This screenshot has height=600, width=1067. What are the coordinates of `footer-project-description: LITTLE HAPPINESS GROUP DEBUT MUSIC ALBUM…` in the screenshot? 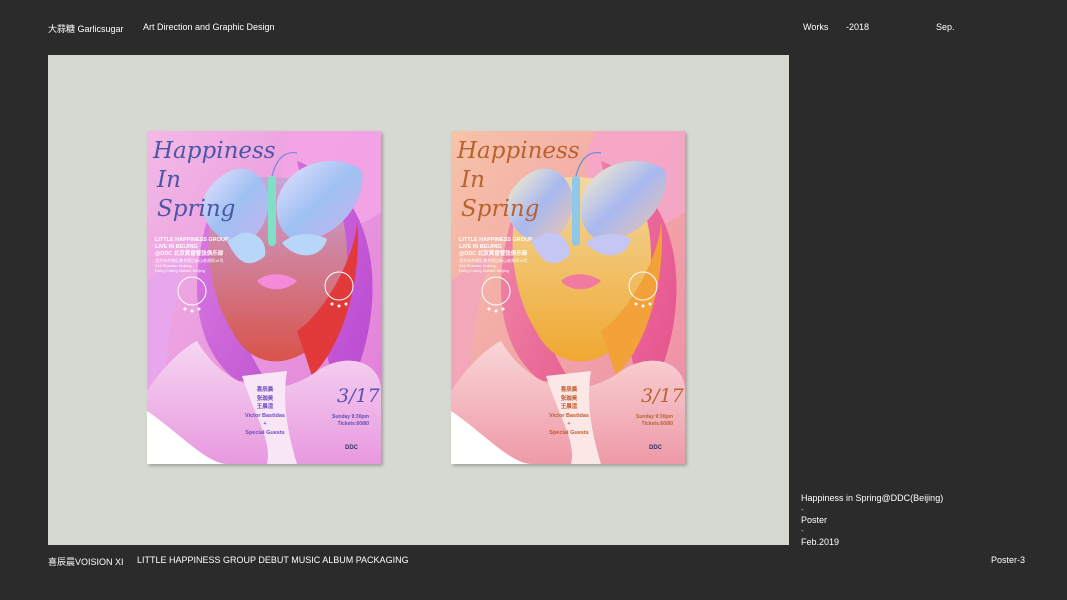 It's located at (273, 560).